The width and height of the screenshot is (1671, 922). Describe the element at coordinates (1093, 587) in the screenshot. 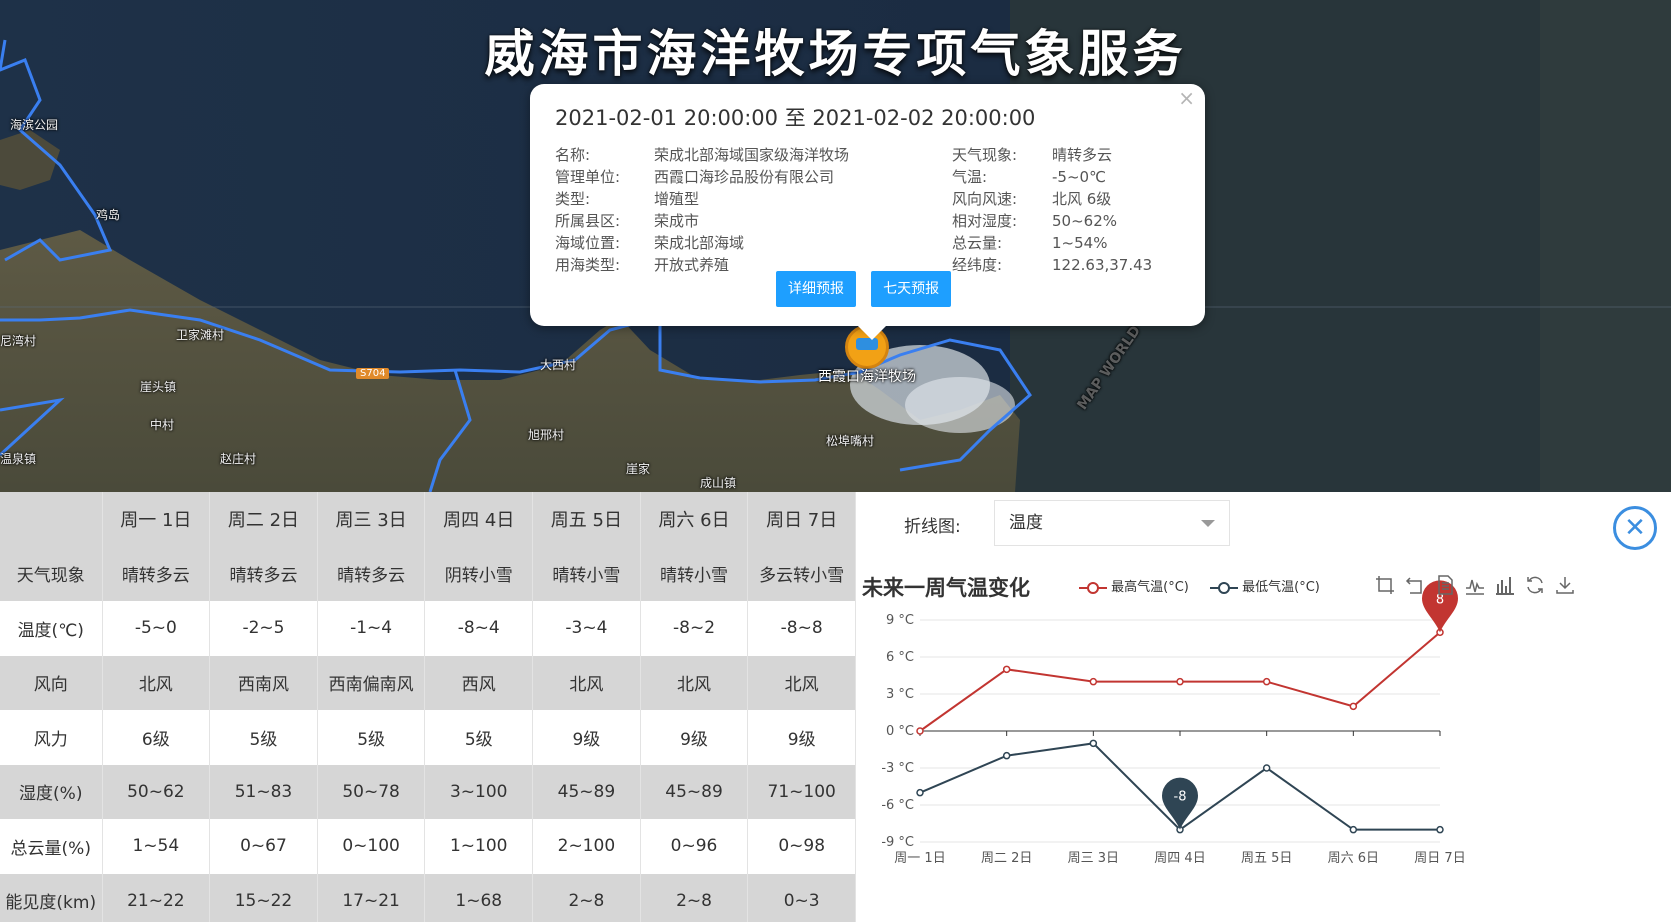

I see `legend-max-icon` at that location.